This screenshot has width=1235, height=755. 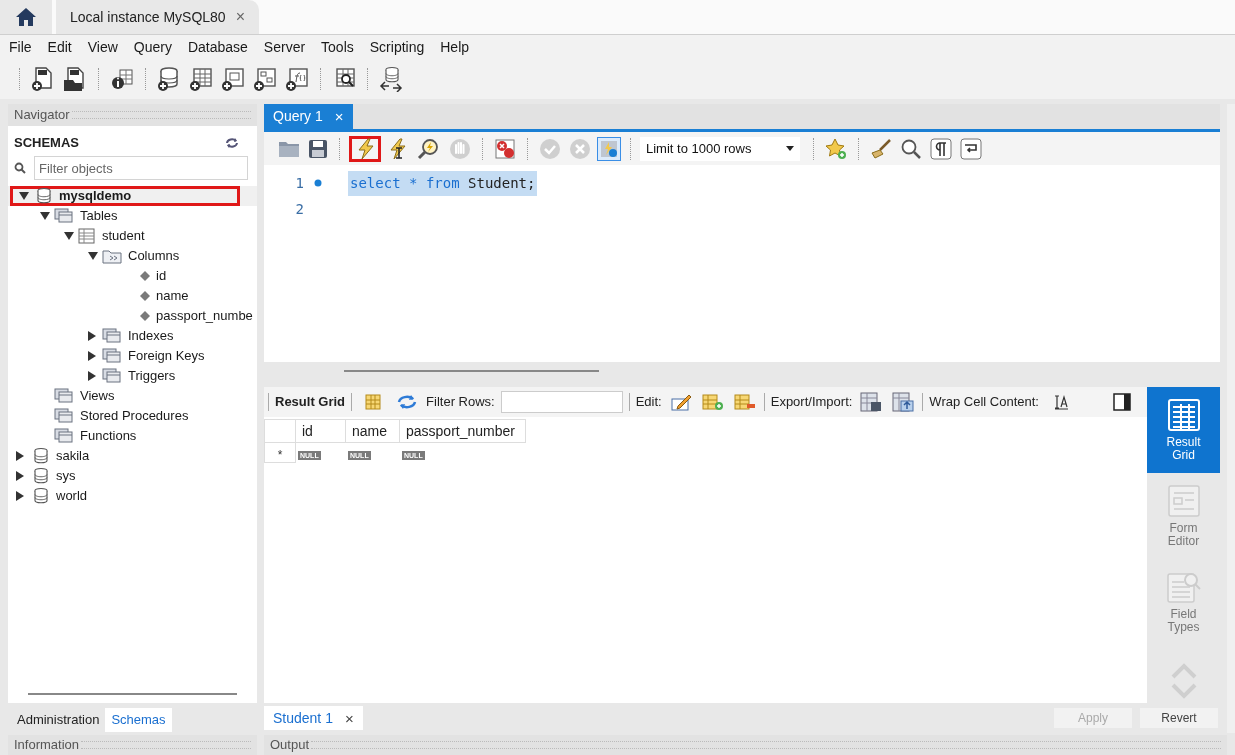 I want to click on scroll-arrows-icon, so click(x=1183, y=681).